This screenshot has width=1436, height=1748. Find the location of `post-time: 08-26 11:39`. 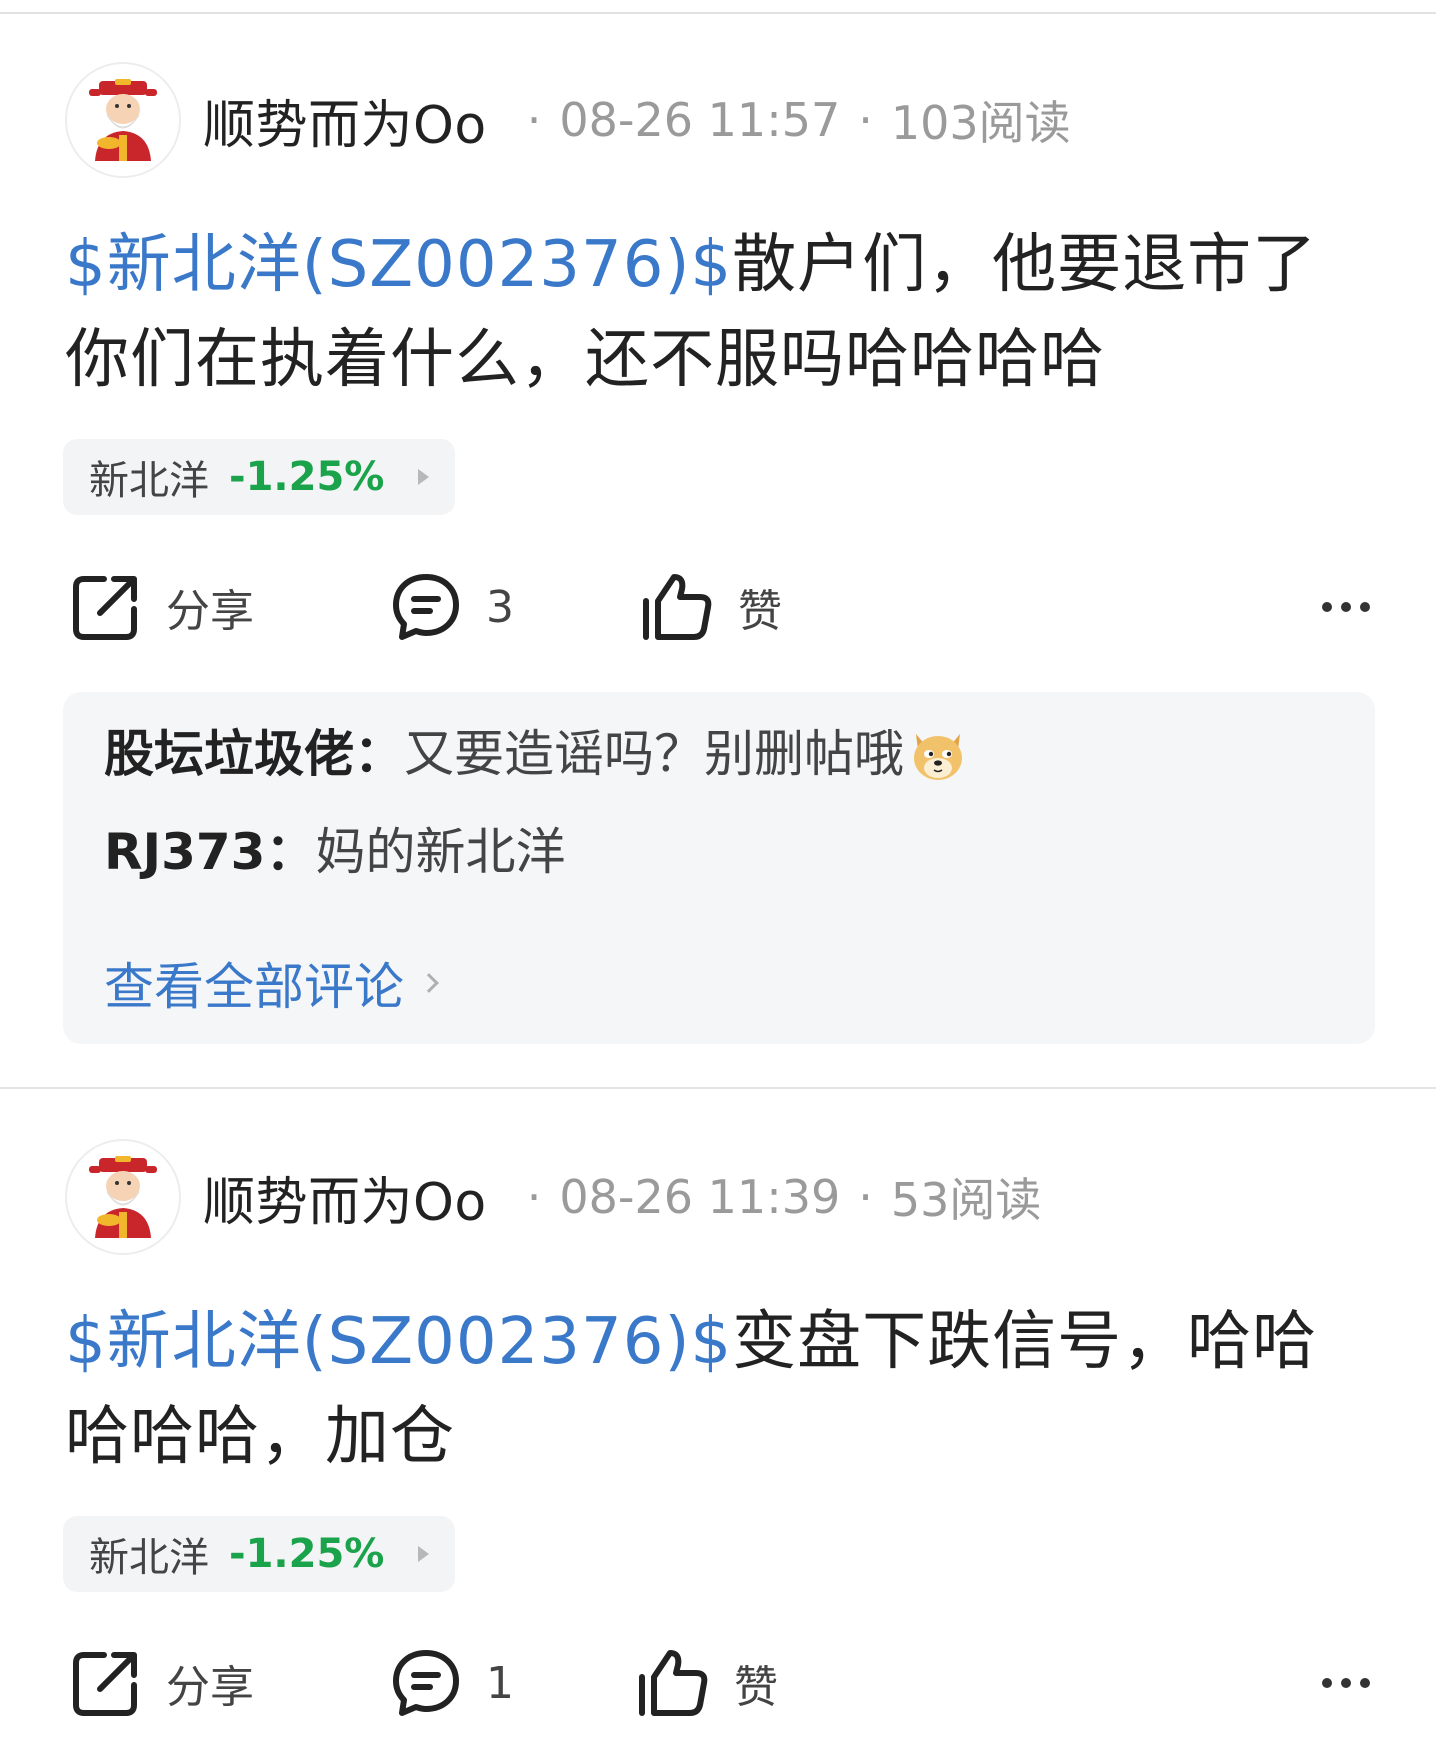

post-time: 08-26 11:39 is located at coordinates (700, 1197).